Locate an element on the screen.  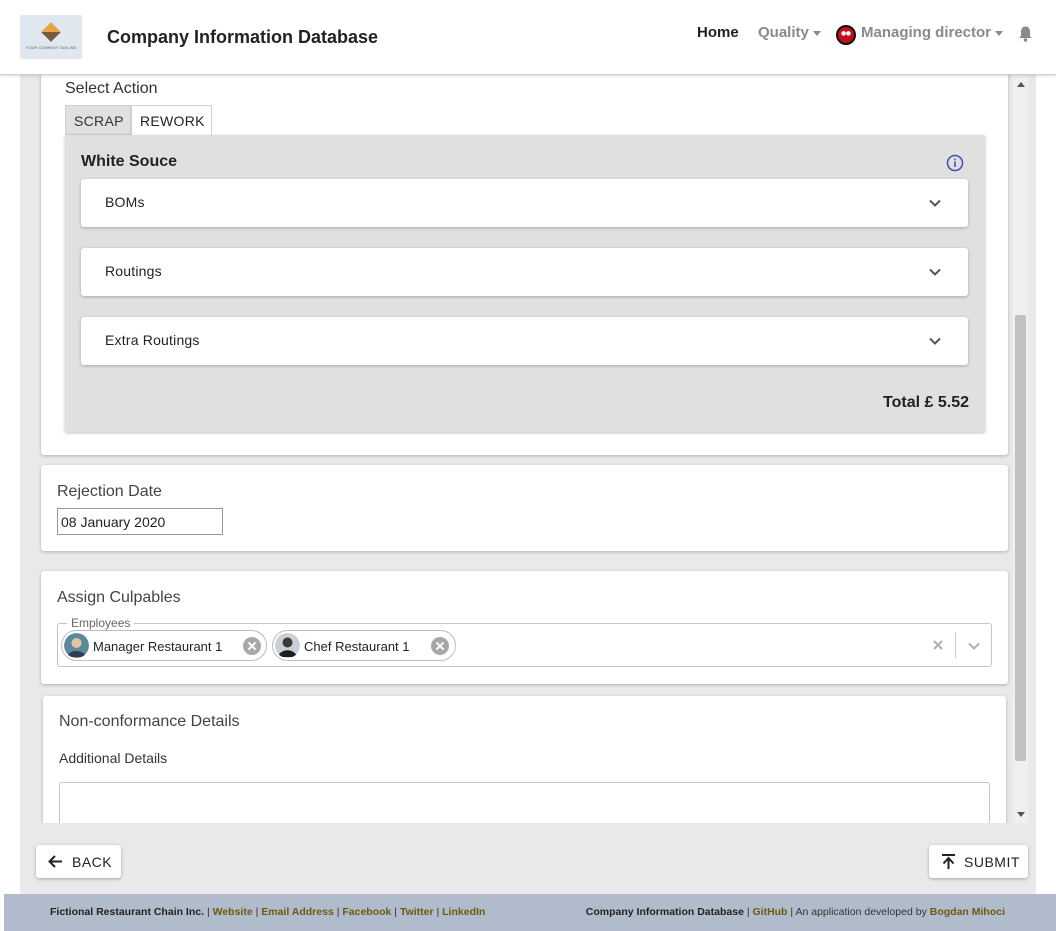
nav-quality-dropdown: Quality is located at coordinates (789, 32).